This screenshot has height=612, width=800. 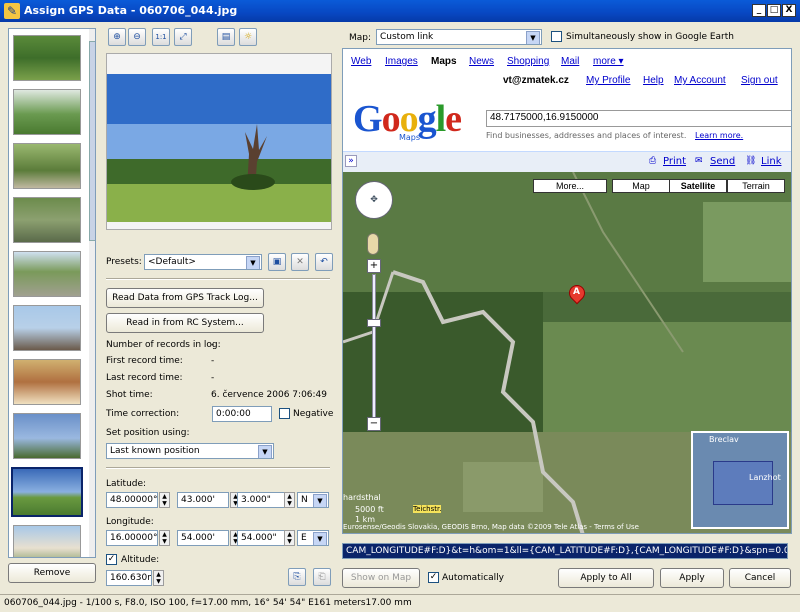 What do you see at coordinates (759, 10) in the screenshot?
I see `minimize-button: _` at bounding box center [759, 10].